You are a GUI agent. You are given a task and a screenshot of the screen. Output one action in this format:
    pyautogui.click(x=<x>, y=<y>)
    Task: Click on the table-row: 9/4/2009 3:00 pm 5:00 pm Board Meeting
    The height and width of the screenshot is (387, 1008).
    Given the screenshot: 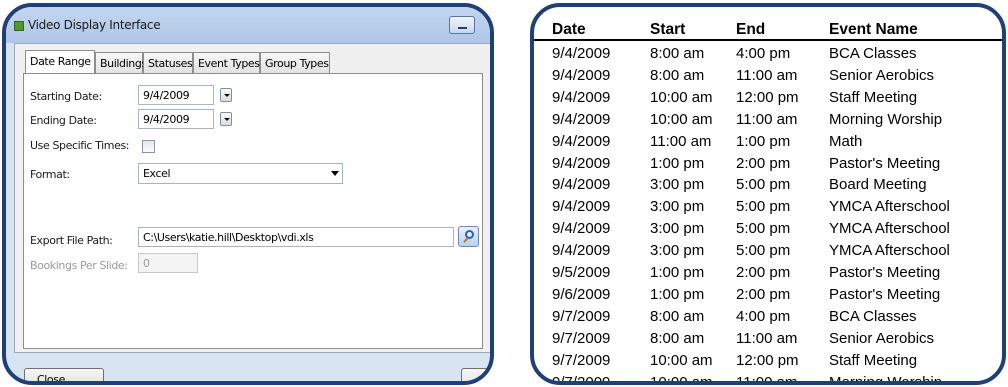 What is the action you would take?
    pyautogui.click(x=768, y=186)
    